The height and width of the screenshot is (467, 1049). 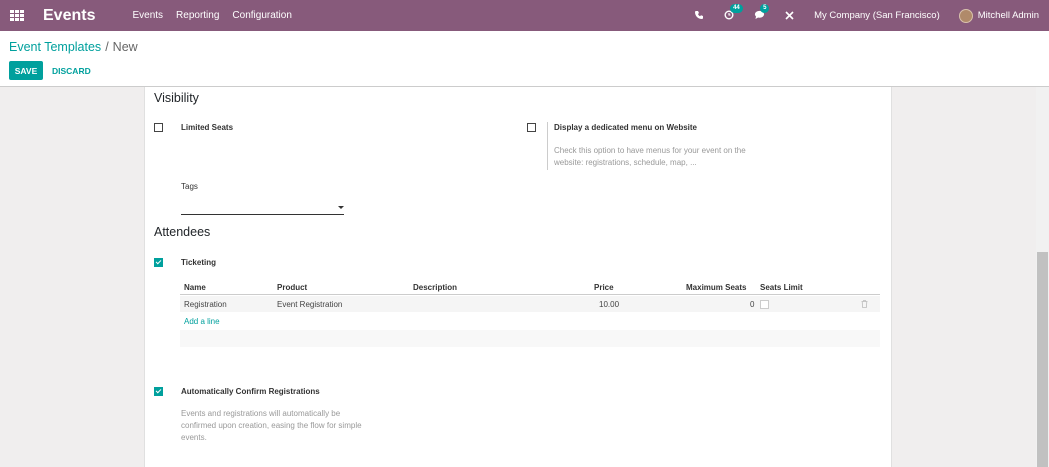 What do you see at coordinates (194, 437) in the screenshot?
I see `auto-confirm-help-line-3: events.` at bounding box center [194, 437].